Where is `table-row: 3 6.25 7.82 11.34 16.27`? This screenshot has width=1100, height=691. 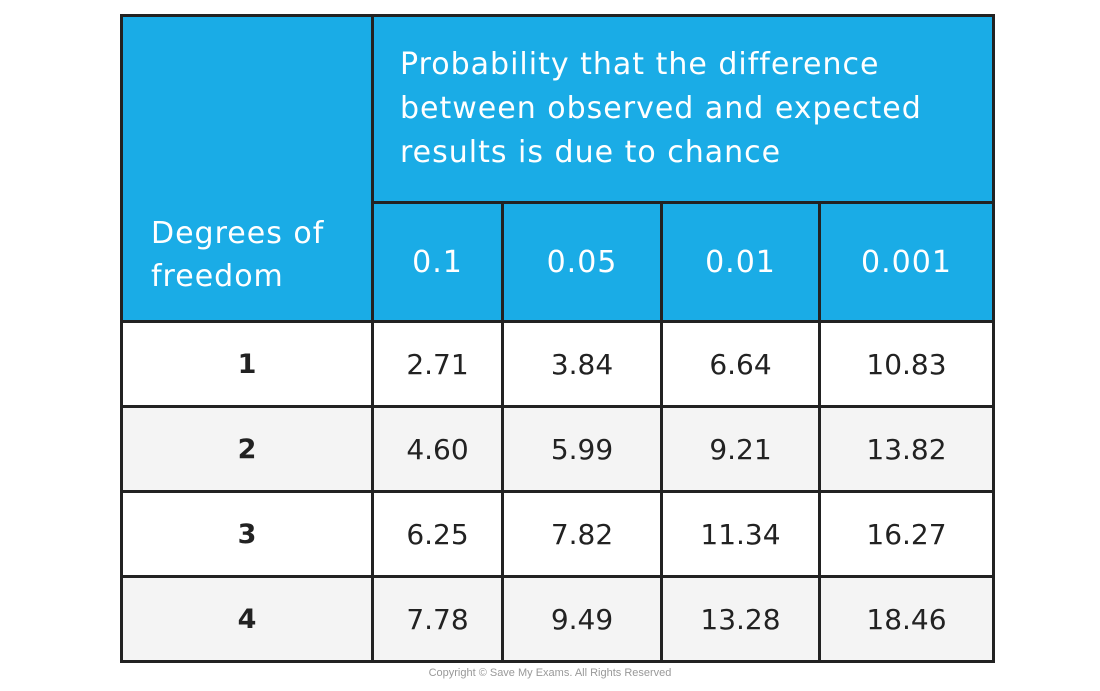 table-row: 3 6.25 7.82 11.34 16.27 is located at coordinates (557, 534).